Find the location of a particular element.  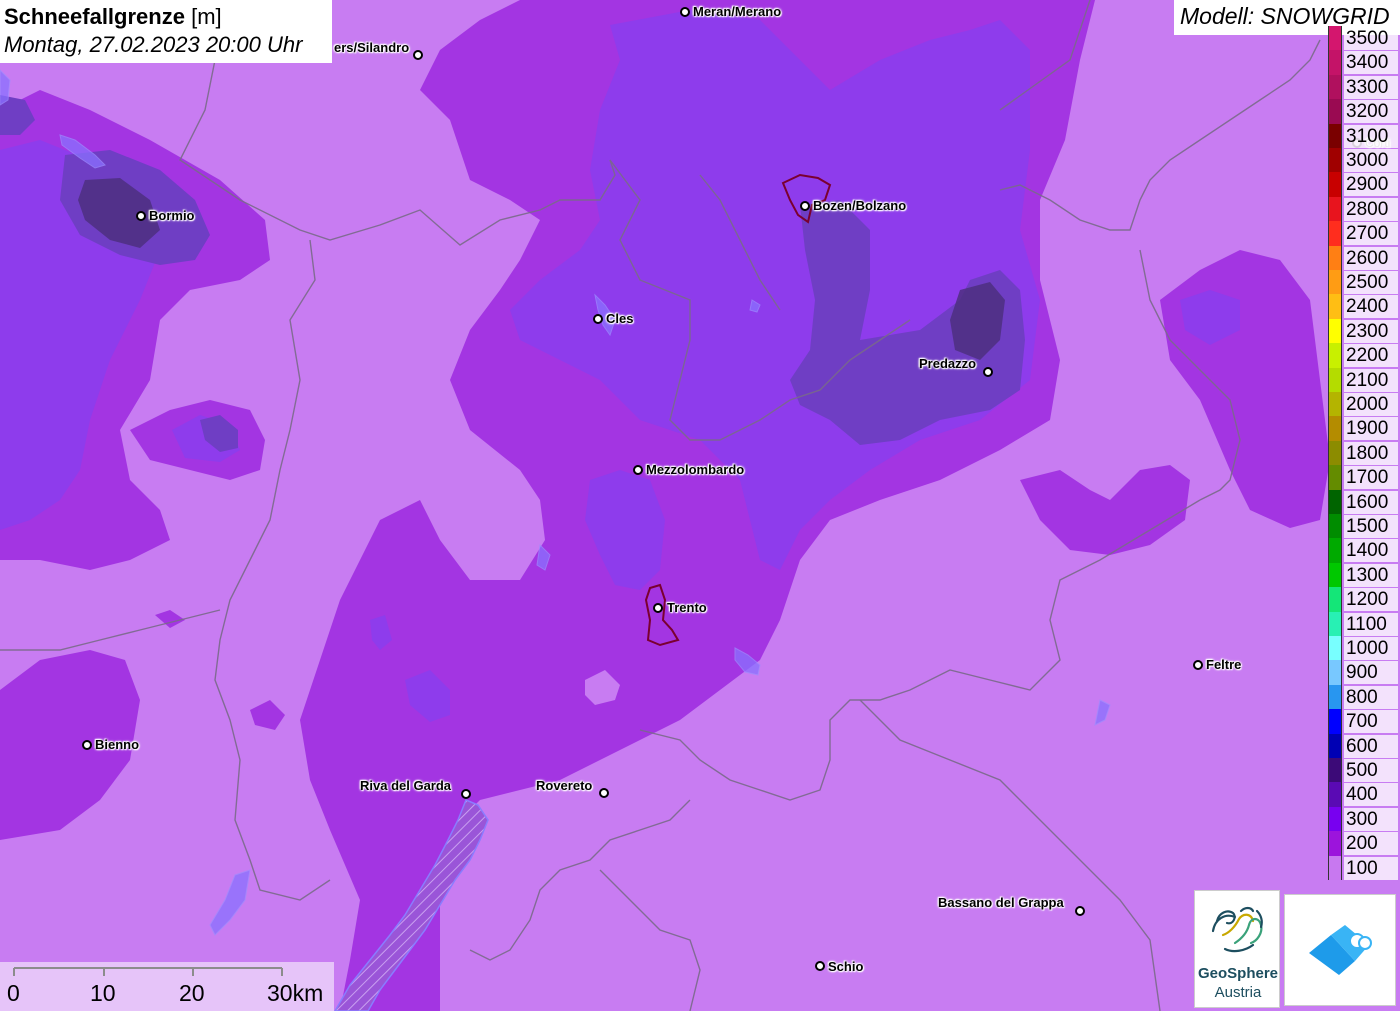

geosphere-logo: GeoSphere Austria is located at coordinates (1237, 949).